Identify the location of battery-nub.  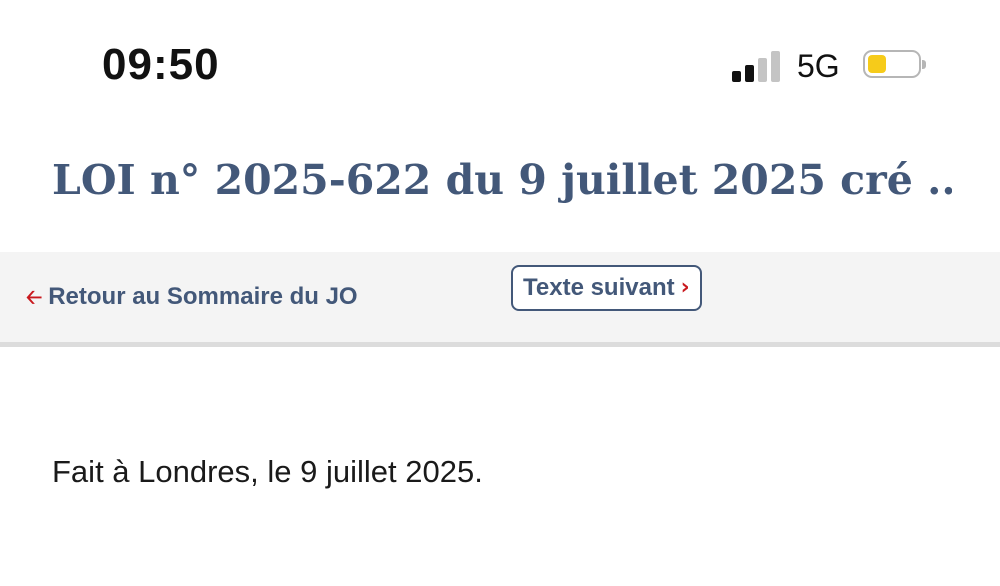
(924, 64).